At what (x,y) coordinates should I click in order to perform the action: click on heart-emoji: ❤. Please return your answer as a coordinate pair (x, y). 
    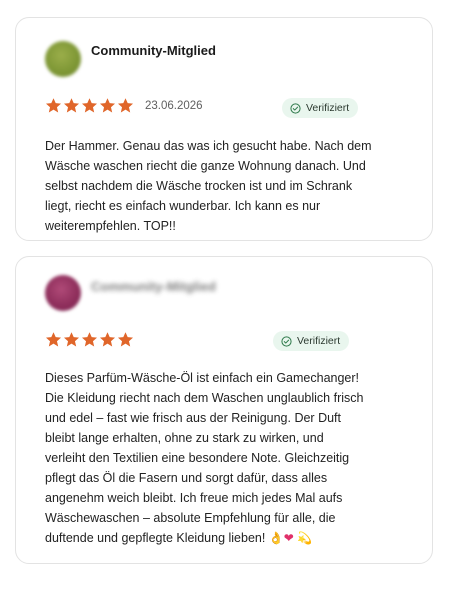
    Looking at the image, I should click on (288, 538).